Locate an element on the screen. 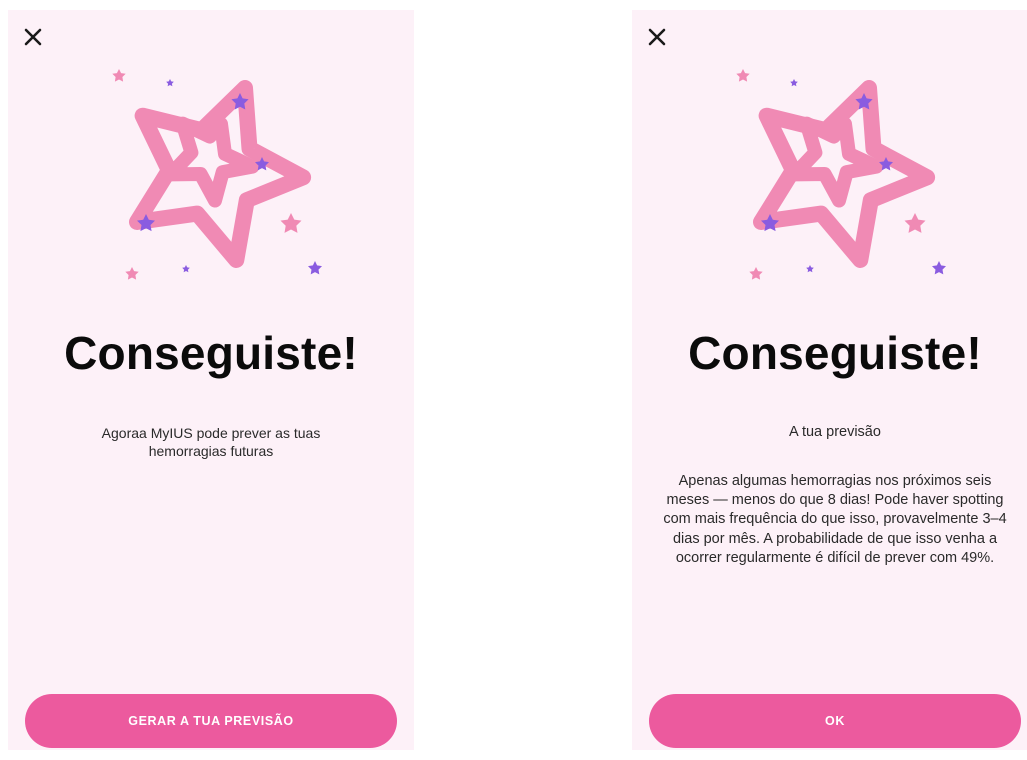  forecast-subtitle: A tua previsão is located at coordinates (835, 432).